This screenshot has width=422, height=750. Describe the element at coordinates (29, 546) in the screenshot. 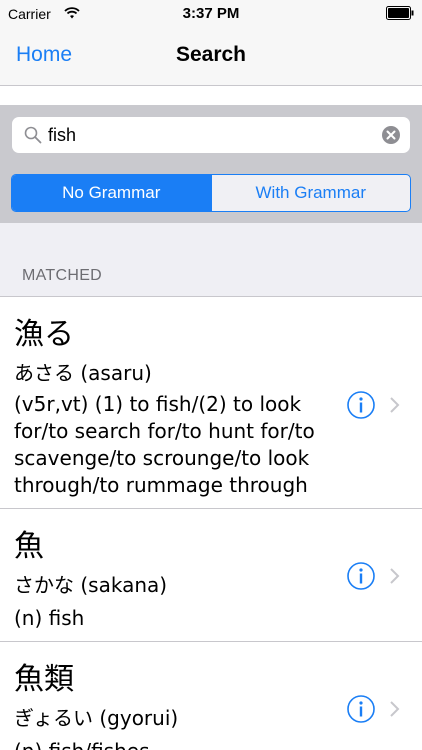

I see `result-kanji: 魚` at that location.